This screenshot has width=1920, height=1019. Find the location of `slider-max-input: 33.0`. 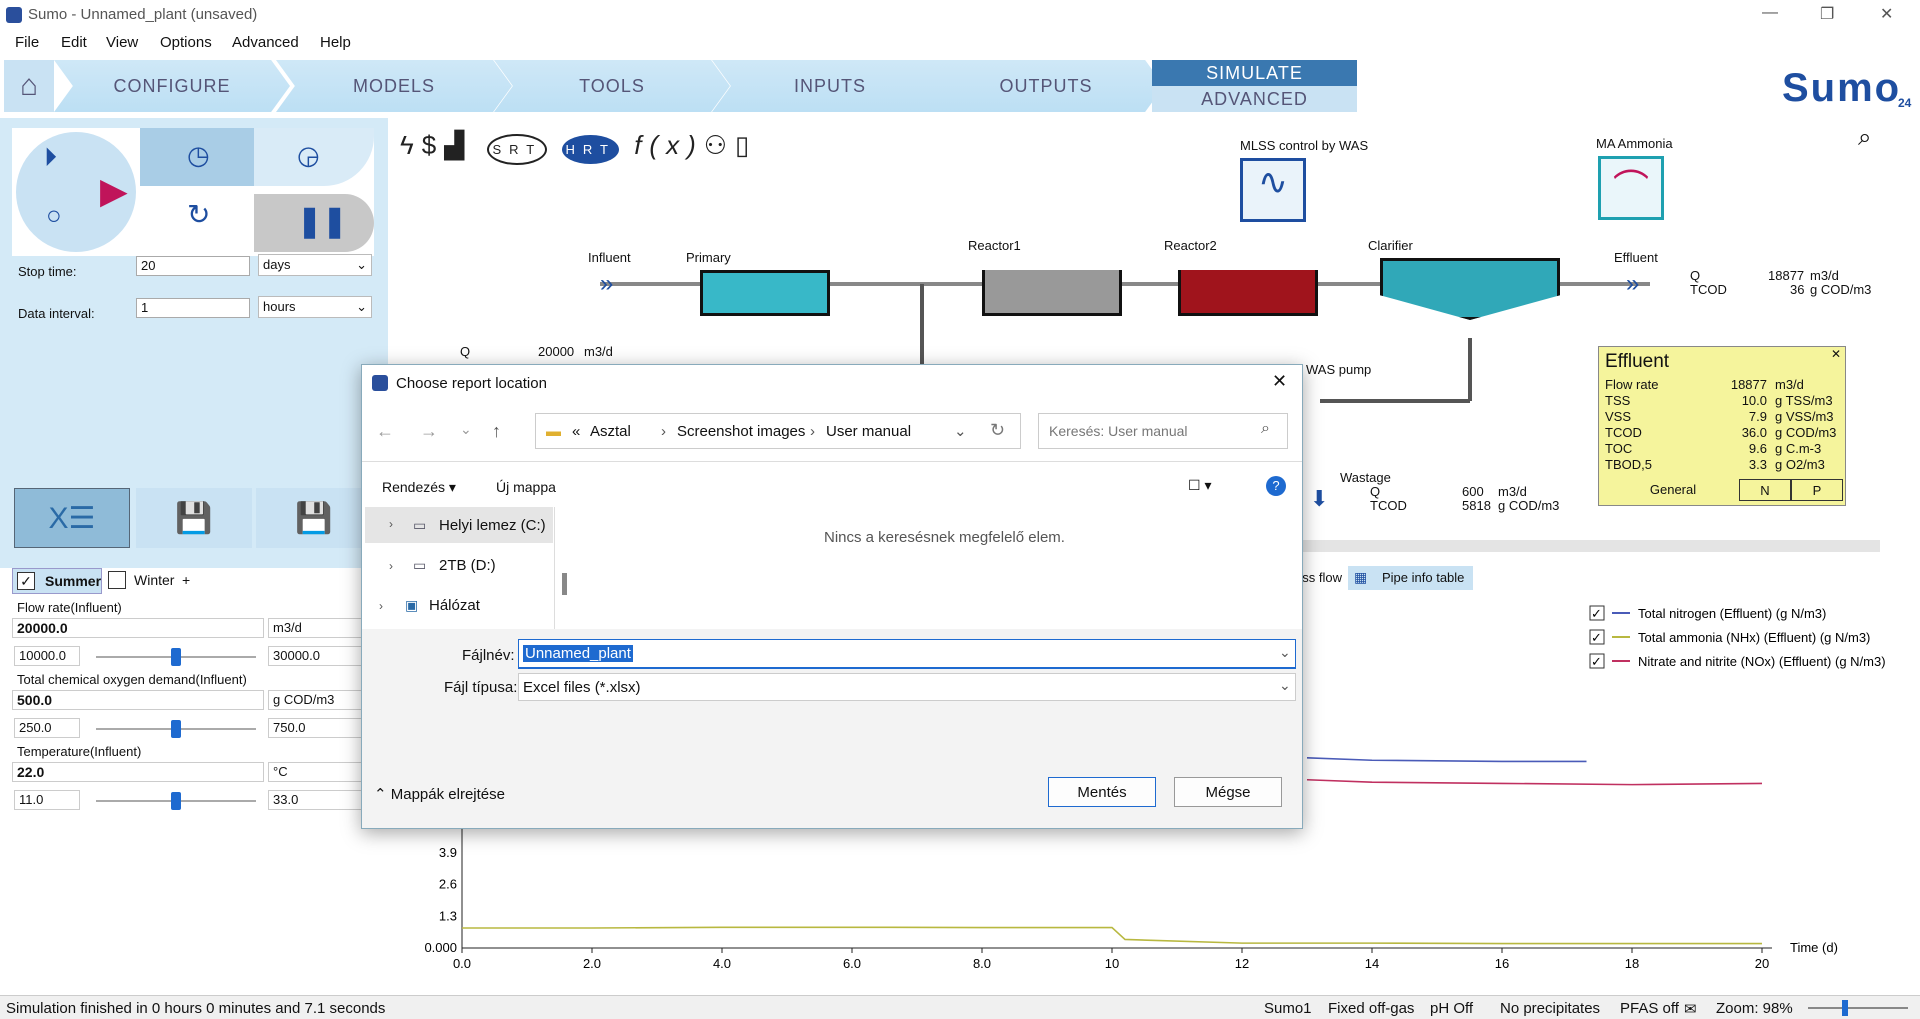

slider-max-input: 33.0 is located at coordinates (316, 800).